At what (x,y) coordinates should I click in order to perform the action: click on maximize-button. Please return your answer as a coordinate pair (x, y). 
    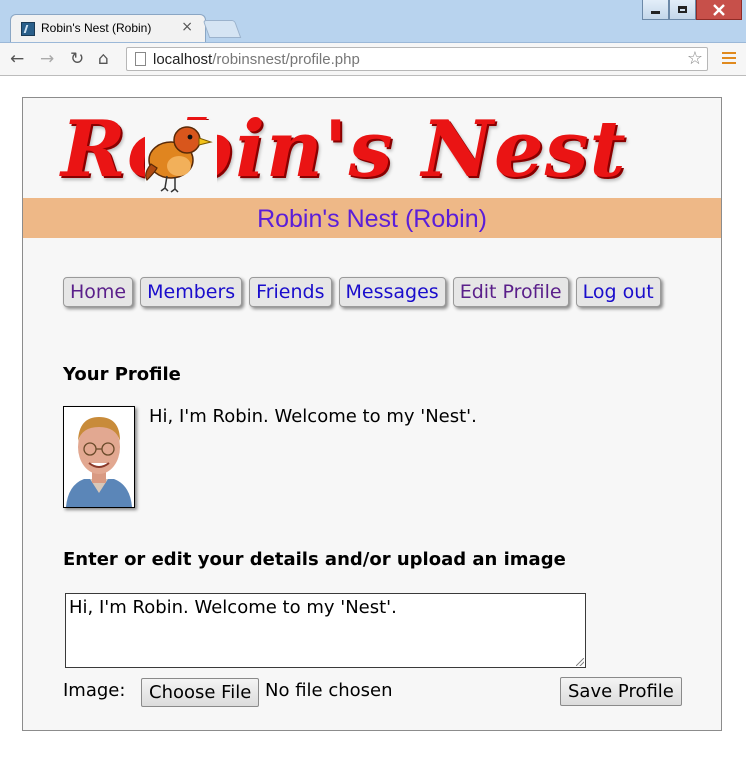
    Looking at the image, I should click on (682, 10).